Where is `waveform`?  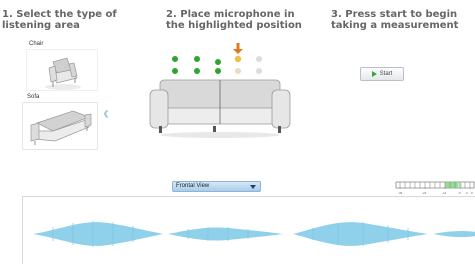
waveform is located at coordinates (254, 234).